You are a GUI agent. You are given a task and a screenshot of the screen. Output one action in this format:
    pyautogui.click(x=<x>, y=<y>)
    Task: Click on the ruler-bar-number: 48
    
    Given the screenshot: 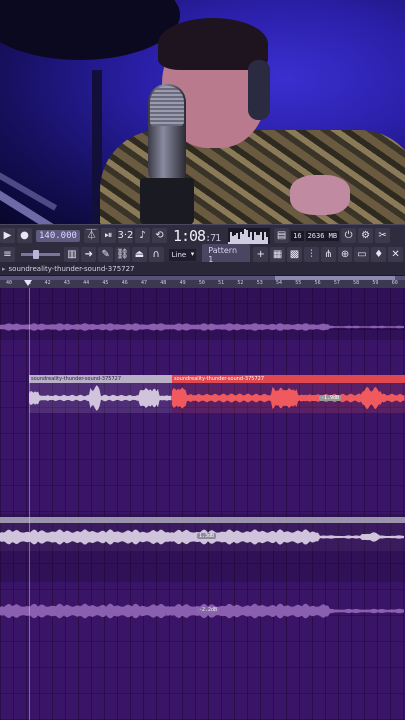 What is the action you would take?
    pyautogui.click(x=163, y=283)
    